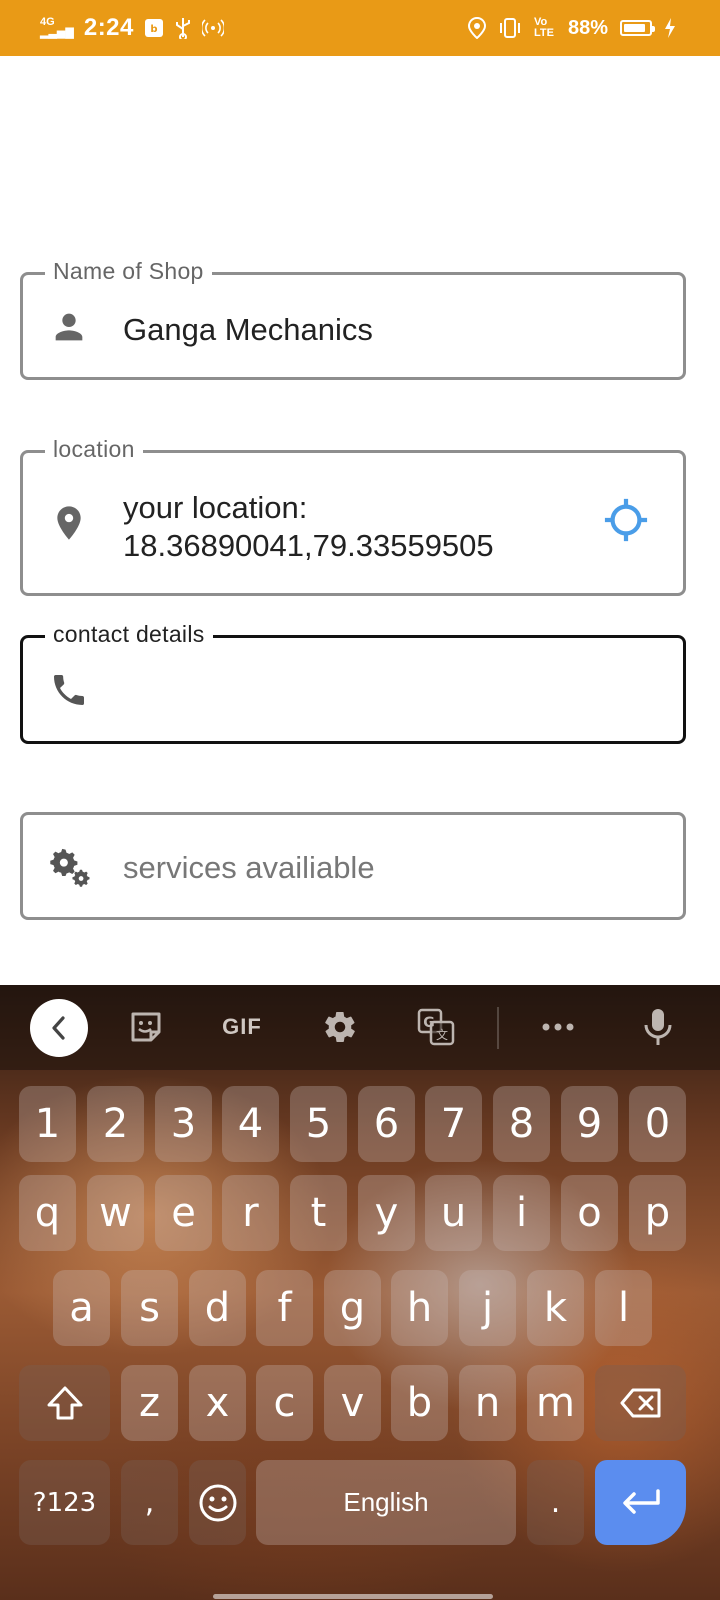  What do you see at coordinates (217, 1308) in the screenshot?
I see `key-d: d` at bounding box center [217, 1308].